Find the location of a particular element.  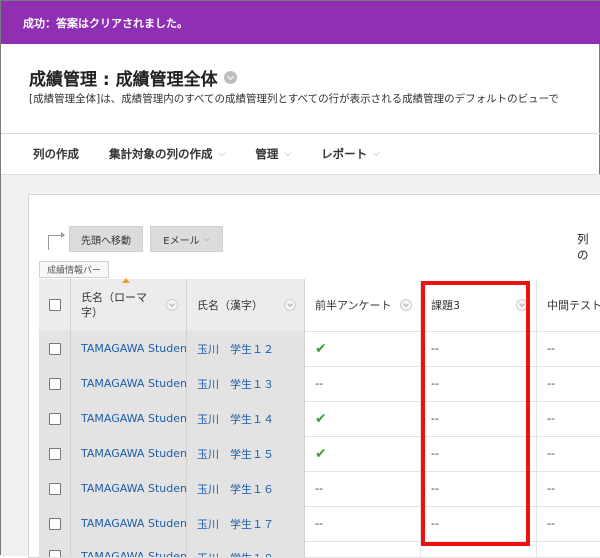

create-column-button: 列の作成 is located at coordinates (56, 154).